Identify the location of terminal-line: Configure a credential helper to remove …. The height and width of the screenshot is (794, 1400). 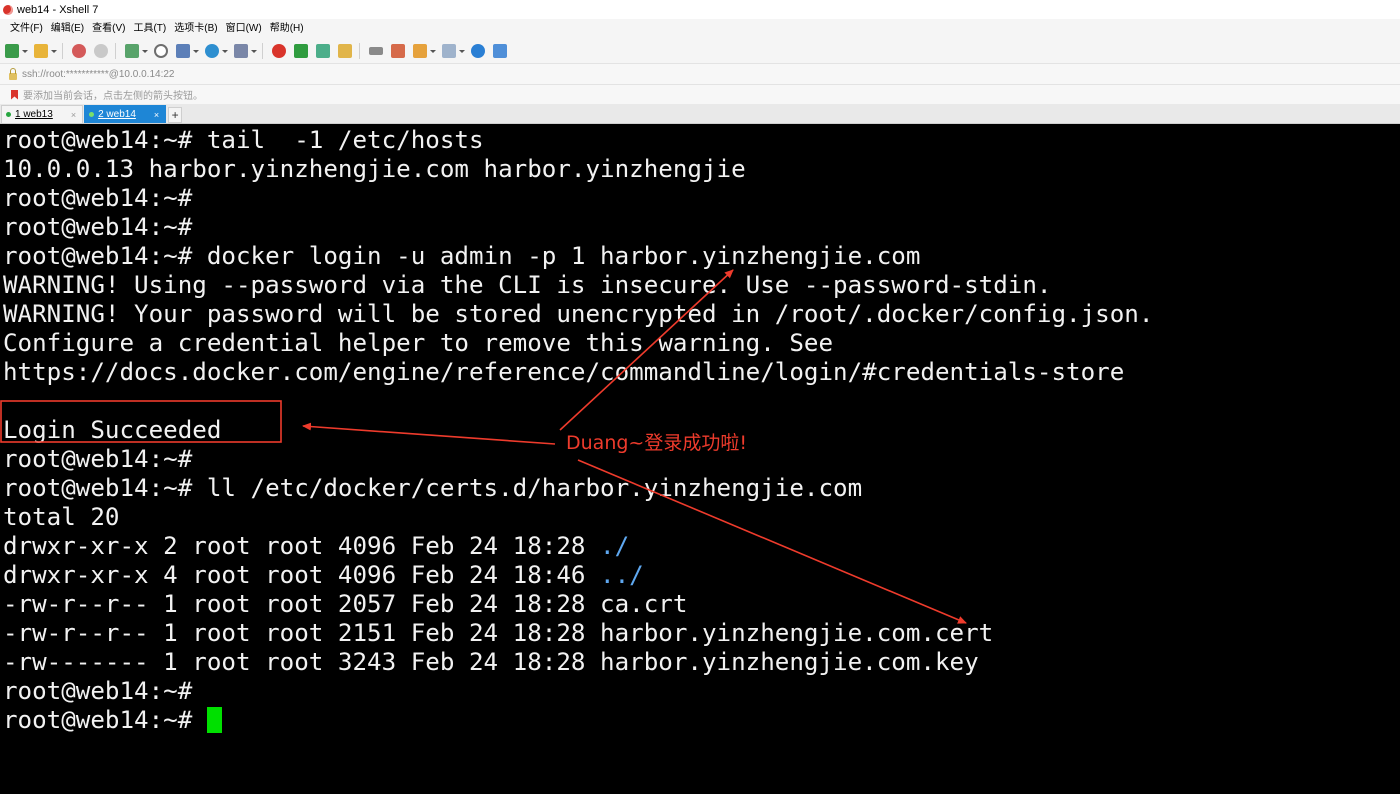
(418, 343).